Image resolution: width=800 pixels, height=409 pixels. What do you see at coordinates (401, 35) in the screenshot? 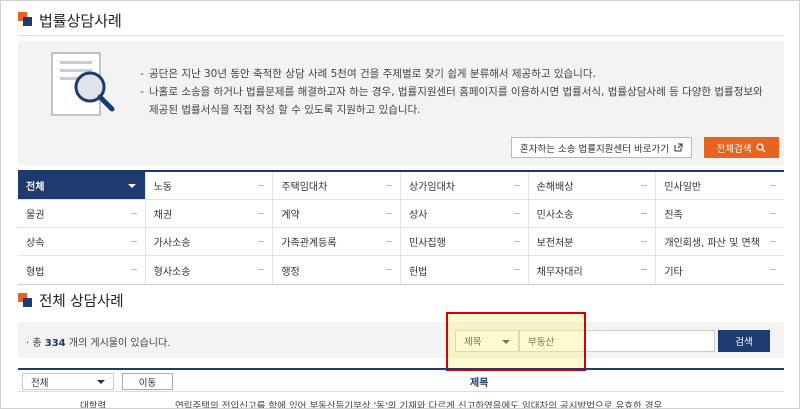
I see `title-divider` at bounding box center [401, 35].